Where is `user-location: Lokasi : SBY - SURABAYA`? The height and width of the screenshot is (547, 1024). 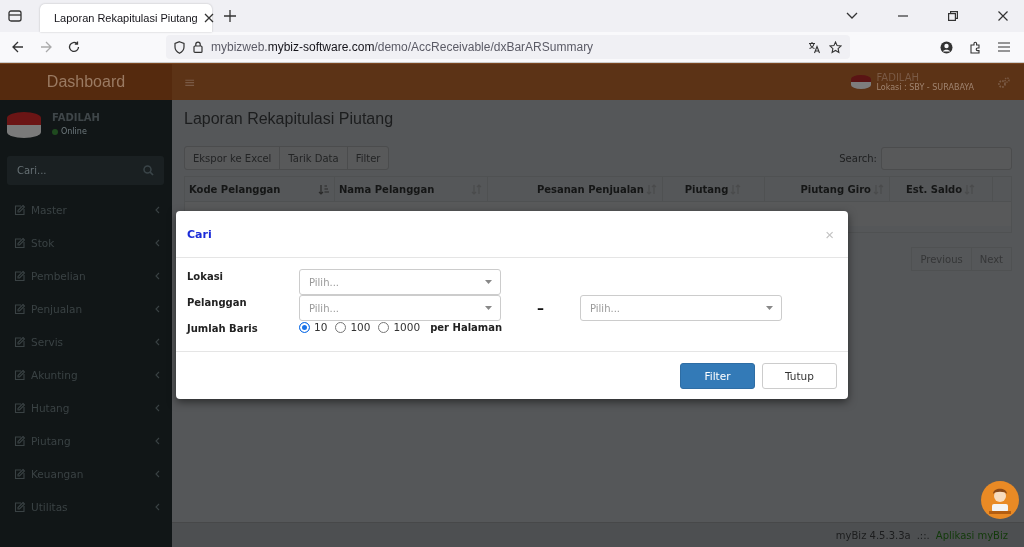
user-location: Lokasi : SBY - SURABAYA is located at coordinates (925, 87).